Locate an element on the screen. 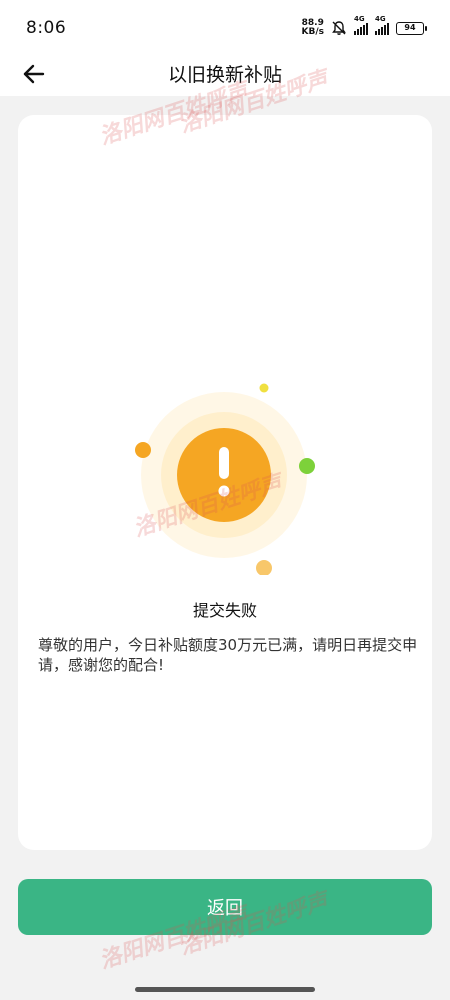  status-bar: 8:06 88.9 KB/s 4G 4G 94 is located at coordinates (225, 28).